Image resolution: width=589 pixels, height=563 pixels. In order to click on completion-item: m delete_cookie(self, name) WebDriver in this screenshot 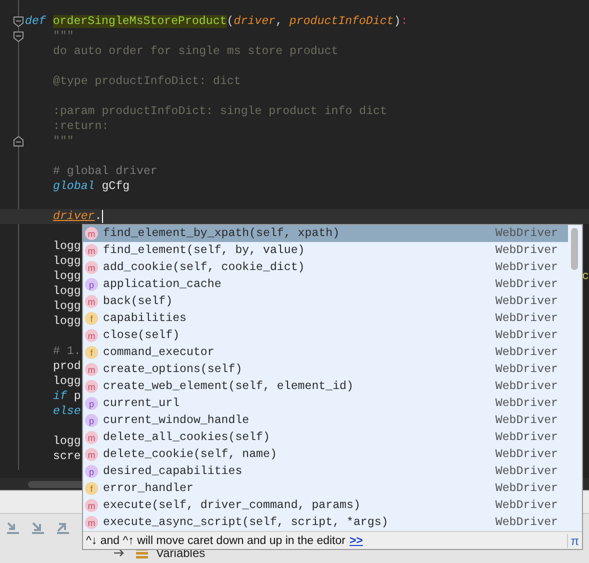, I will do `click(325, 454)`.